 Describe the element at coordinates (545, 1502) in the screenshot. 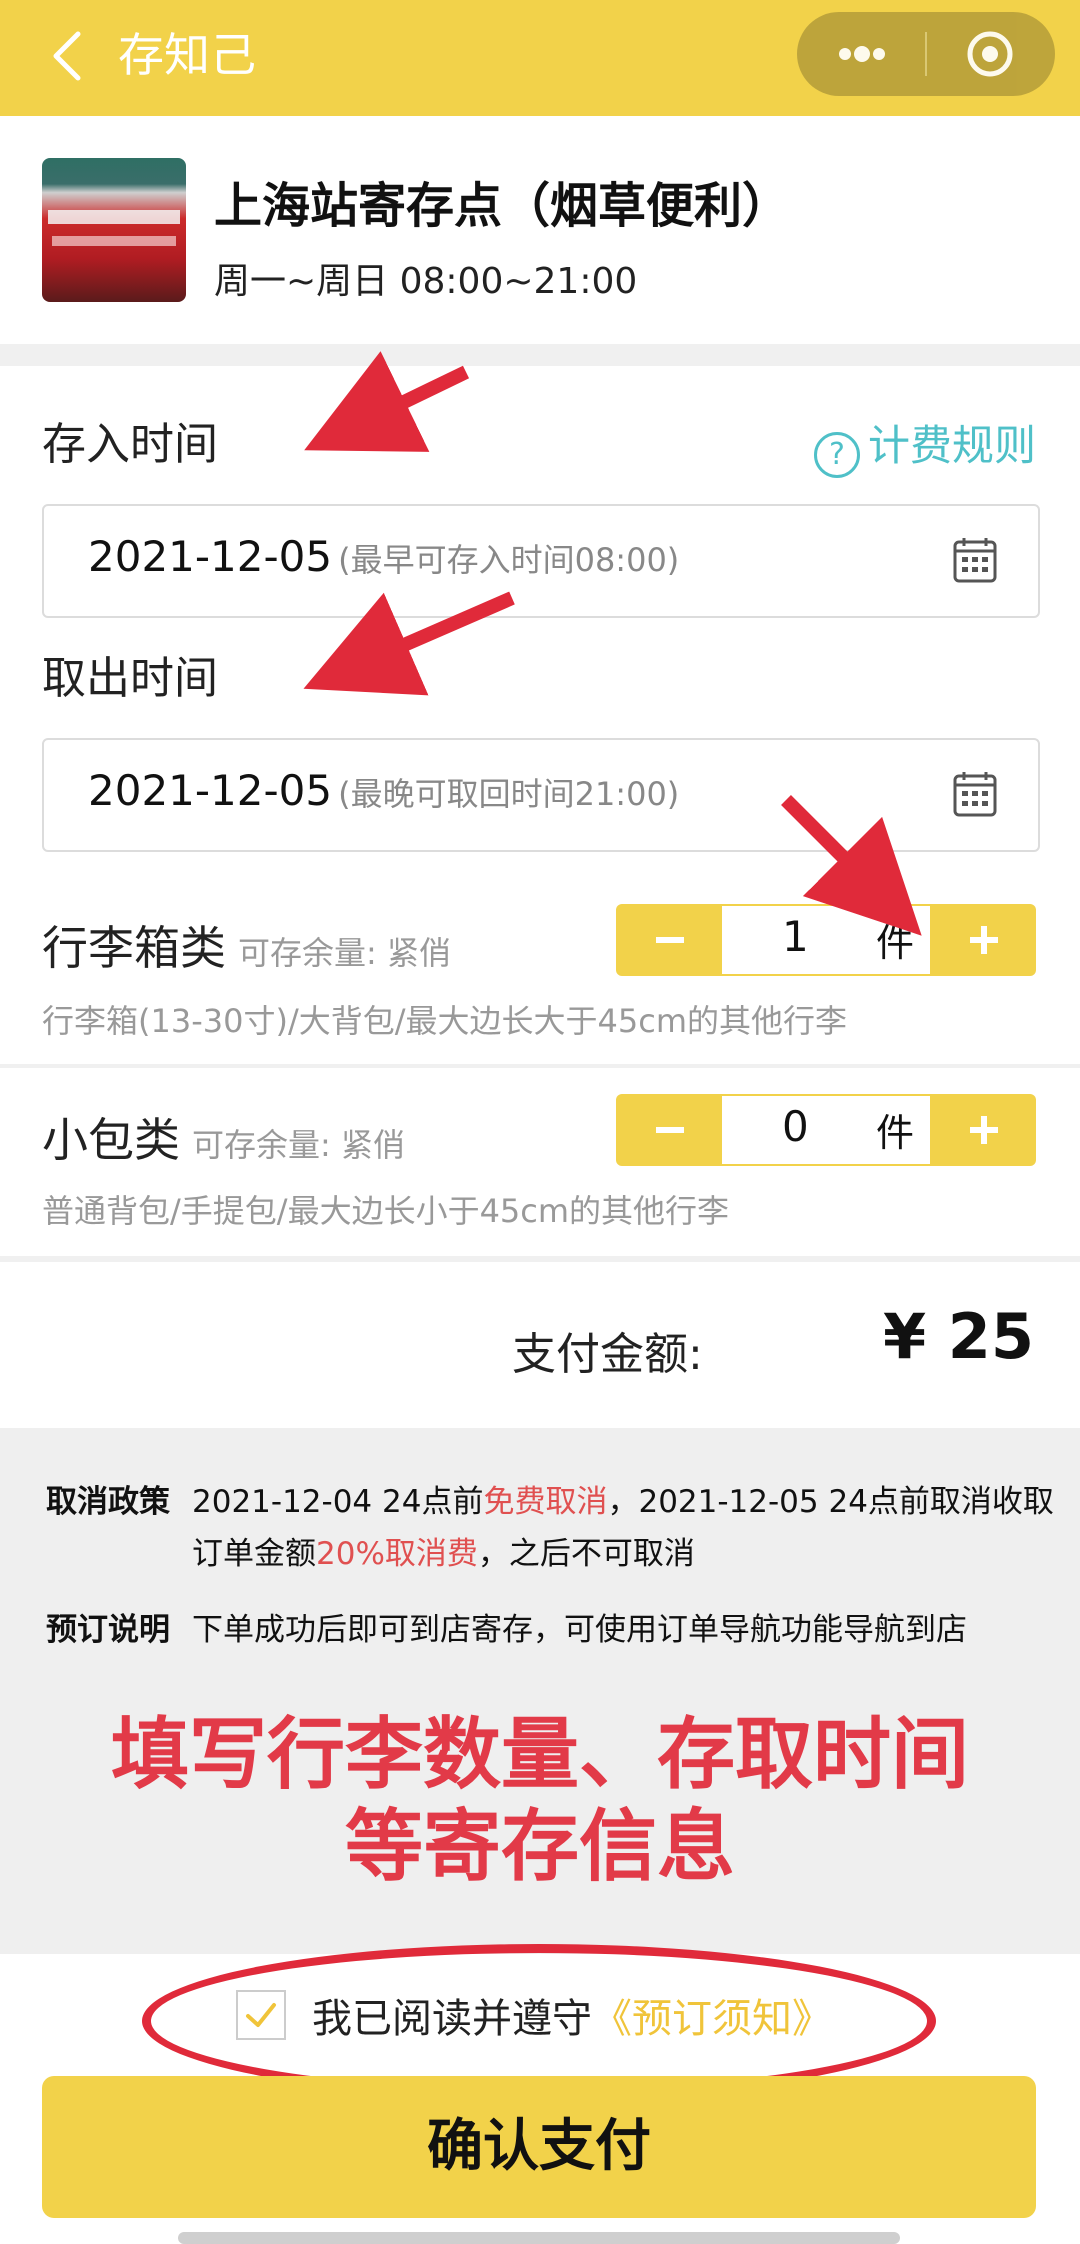

I see `free-cancel-highlight: 免费取消` at that location.